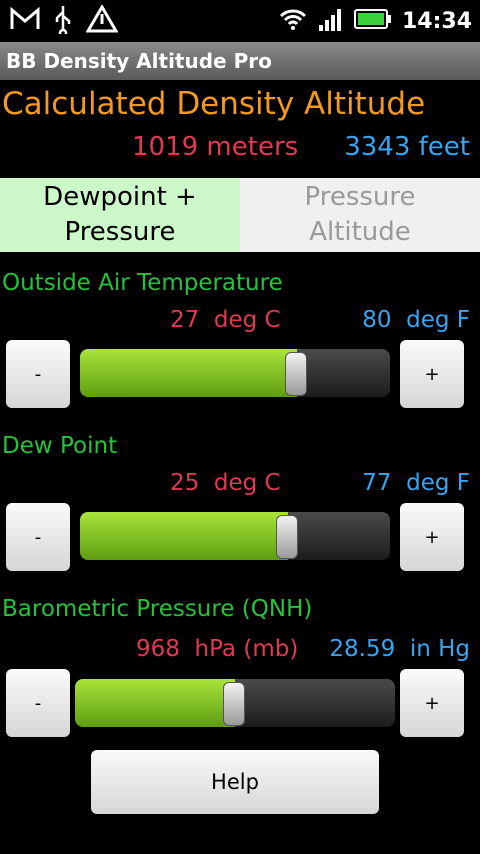 This screenshot has height=854, width=480. Describe the element at coordinates (188, 373) in the screenshot. I see `oat-slider-fill` at that location.